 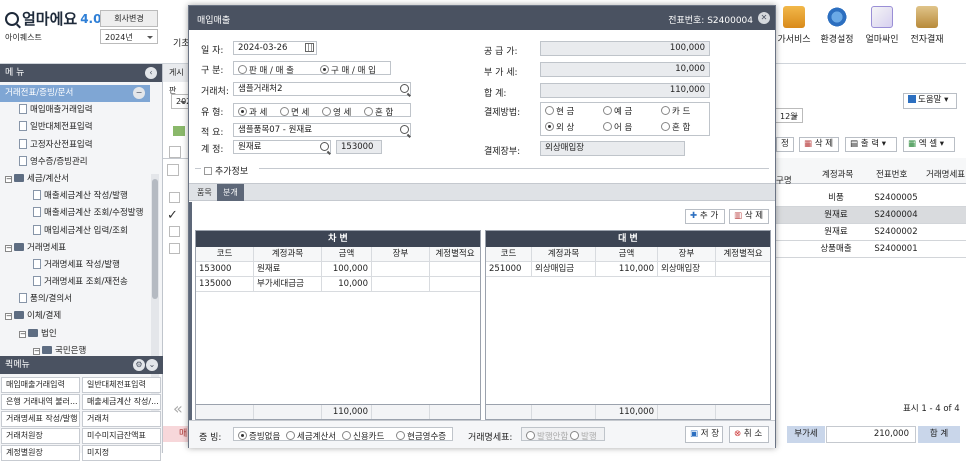 I want to click on menu-item: − 법인, so click(x=75, y=334).